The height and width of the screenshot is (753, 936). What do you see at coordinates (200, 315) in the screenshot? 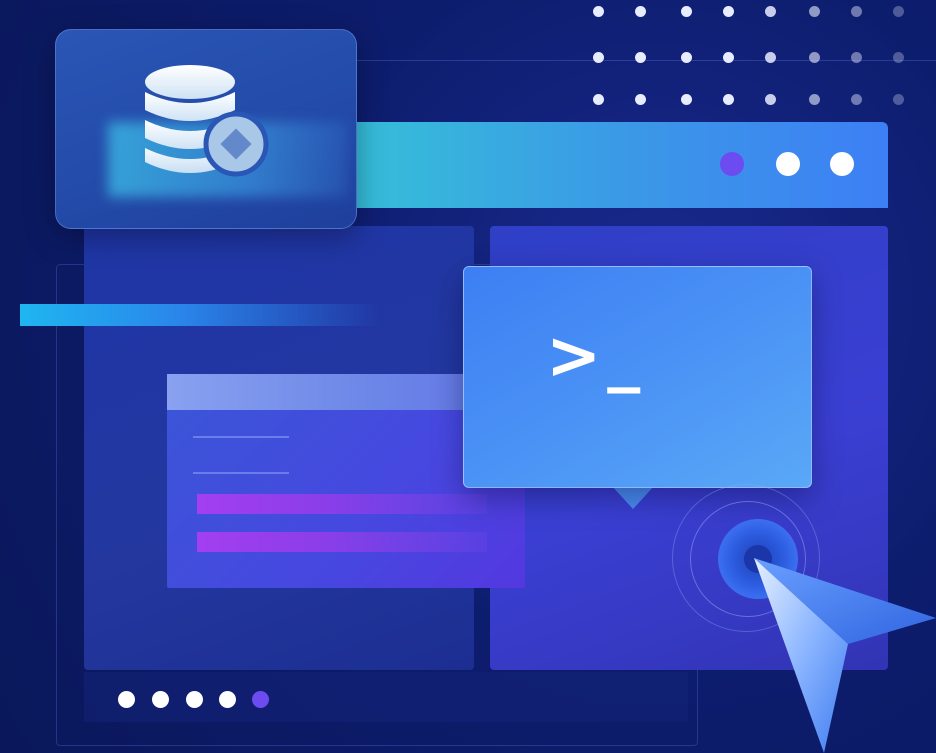
I see `glow-bar-decoration` at bounding box center [200, 315].